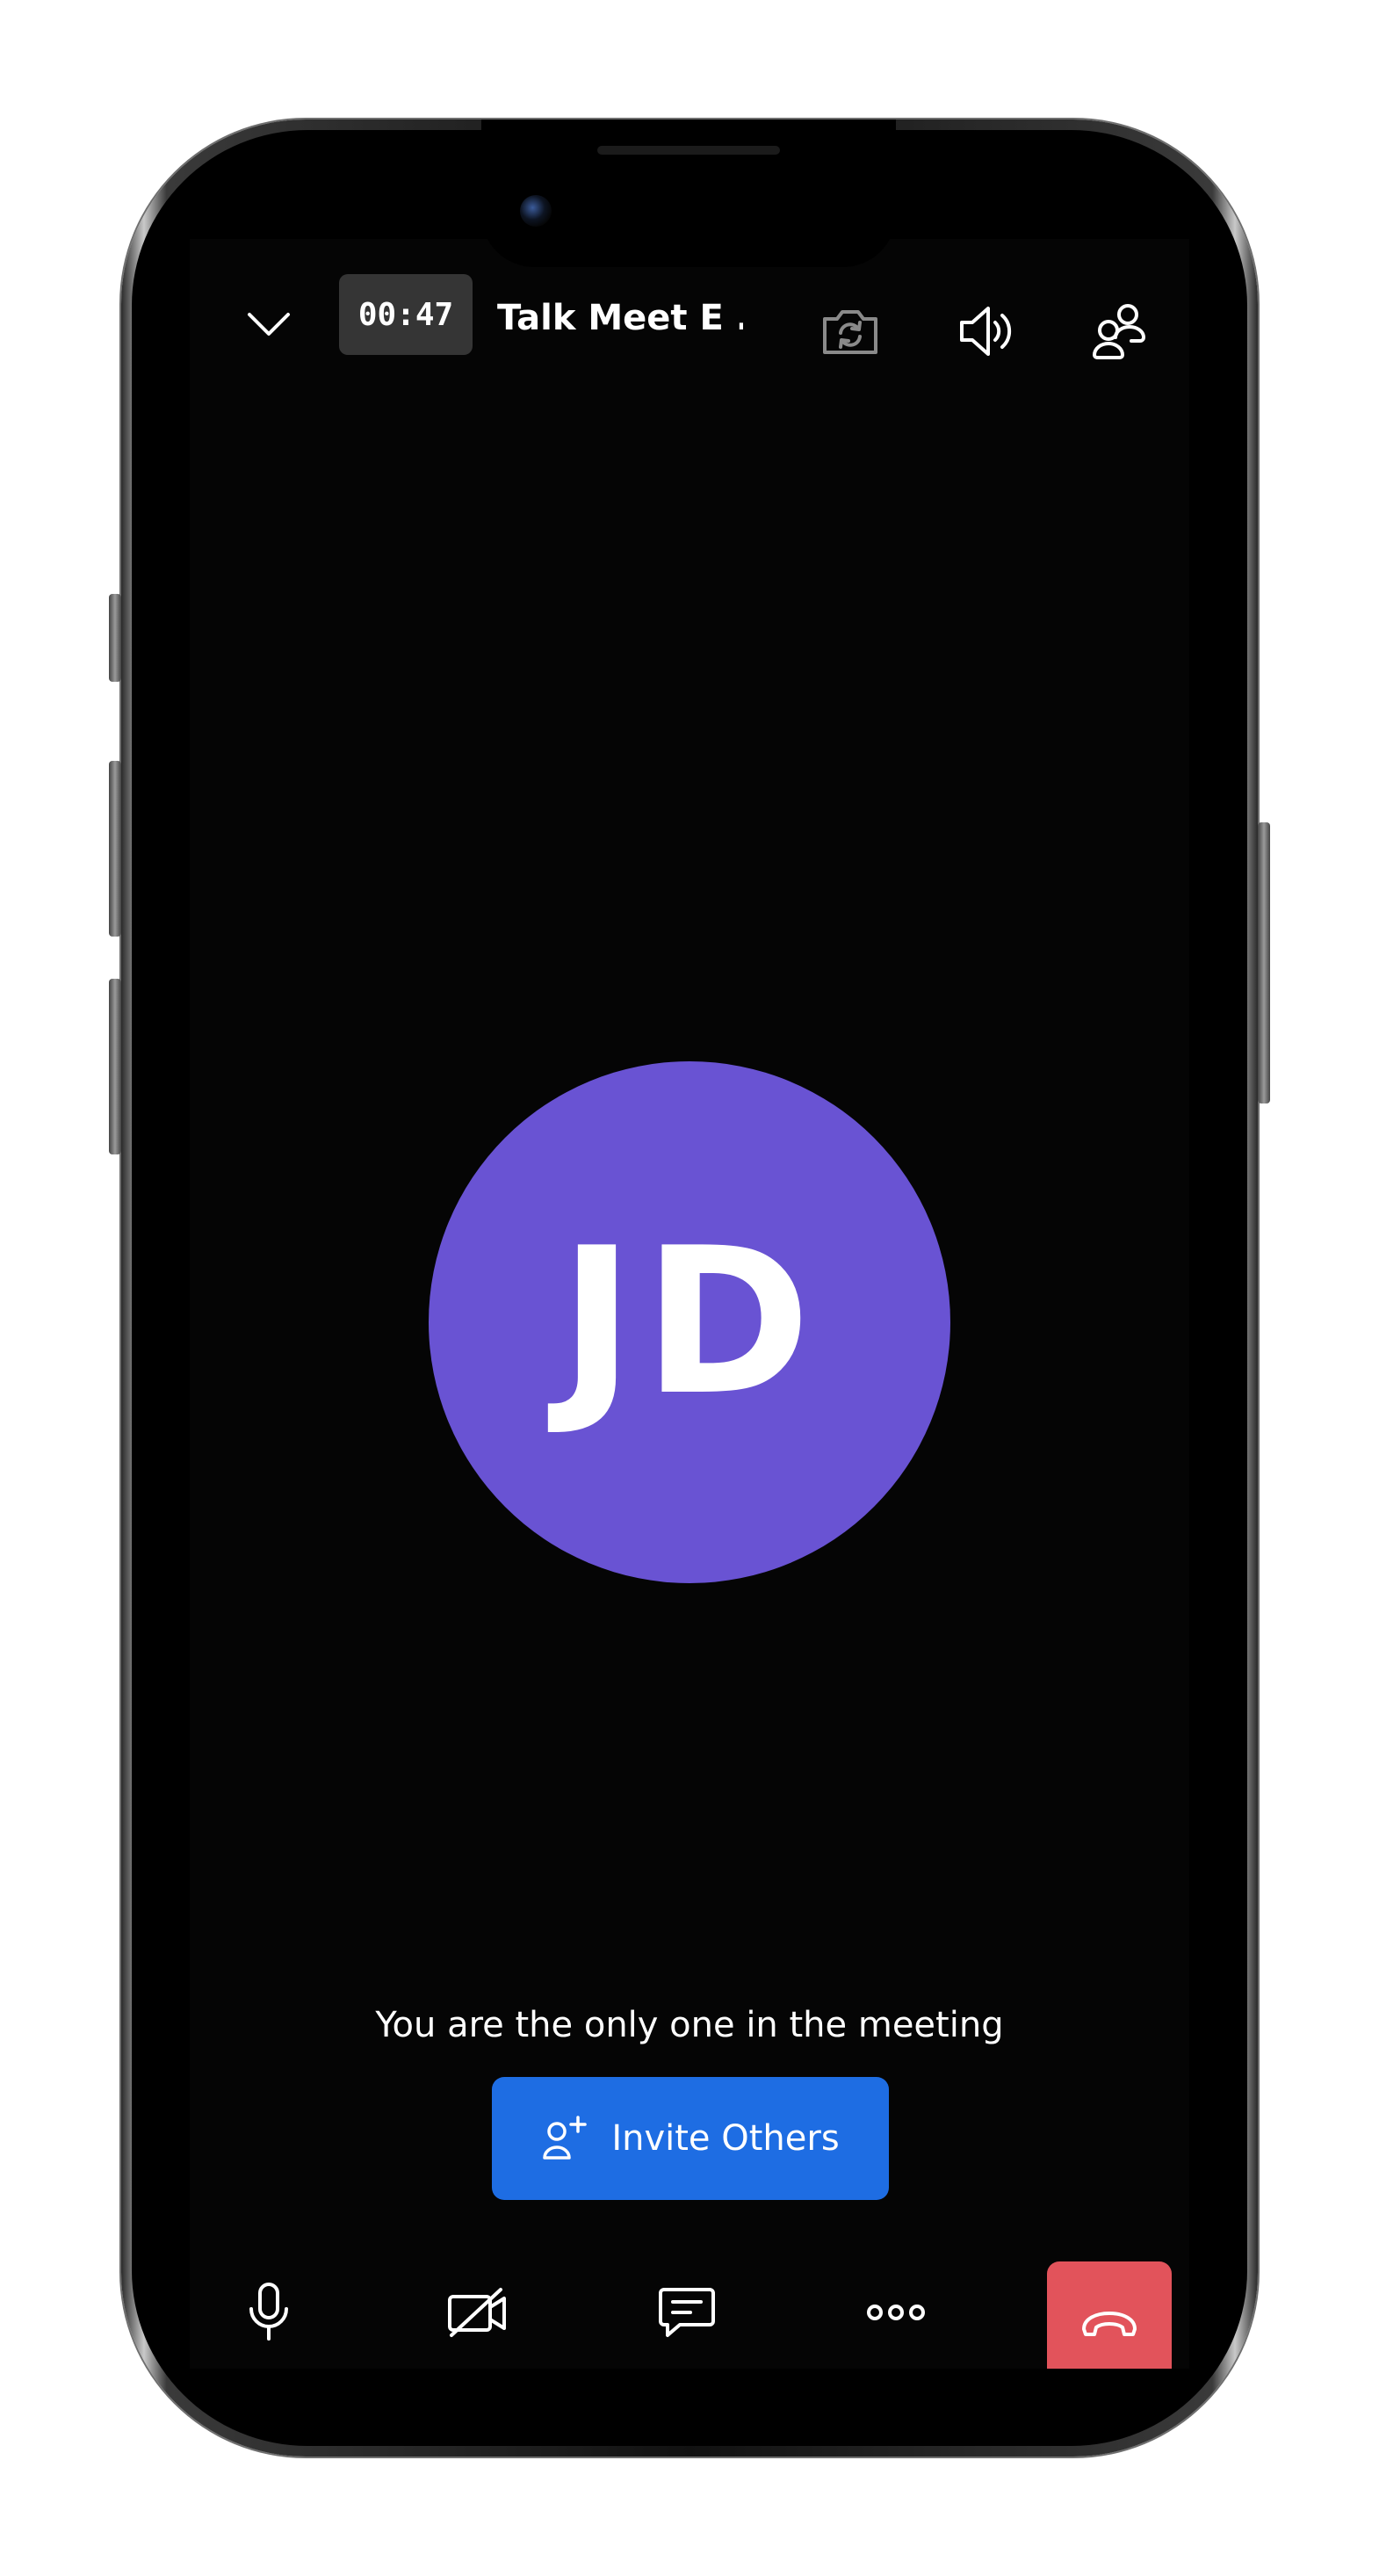 The height and width of the screenshot is (2576, 1379). I want to click on earpiece-speaker, so click(688, 150).